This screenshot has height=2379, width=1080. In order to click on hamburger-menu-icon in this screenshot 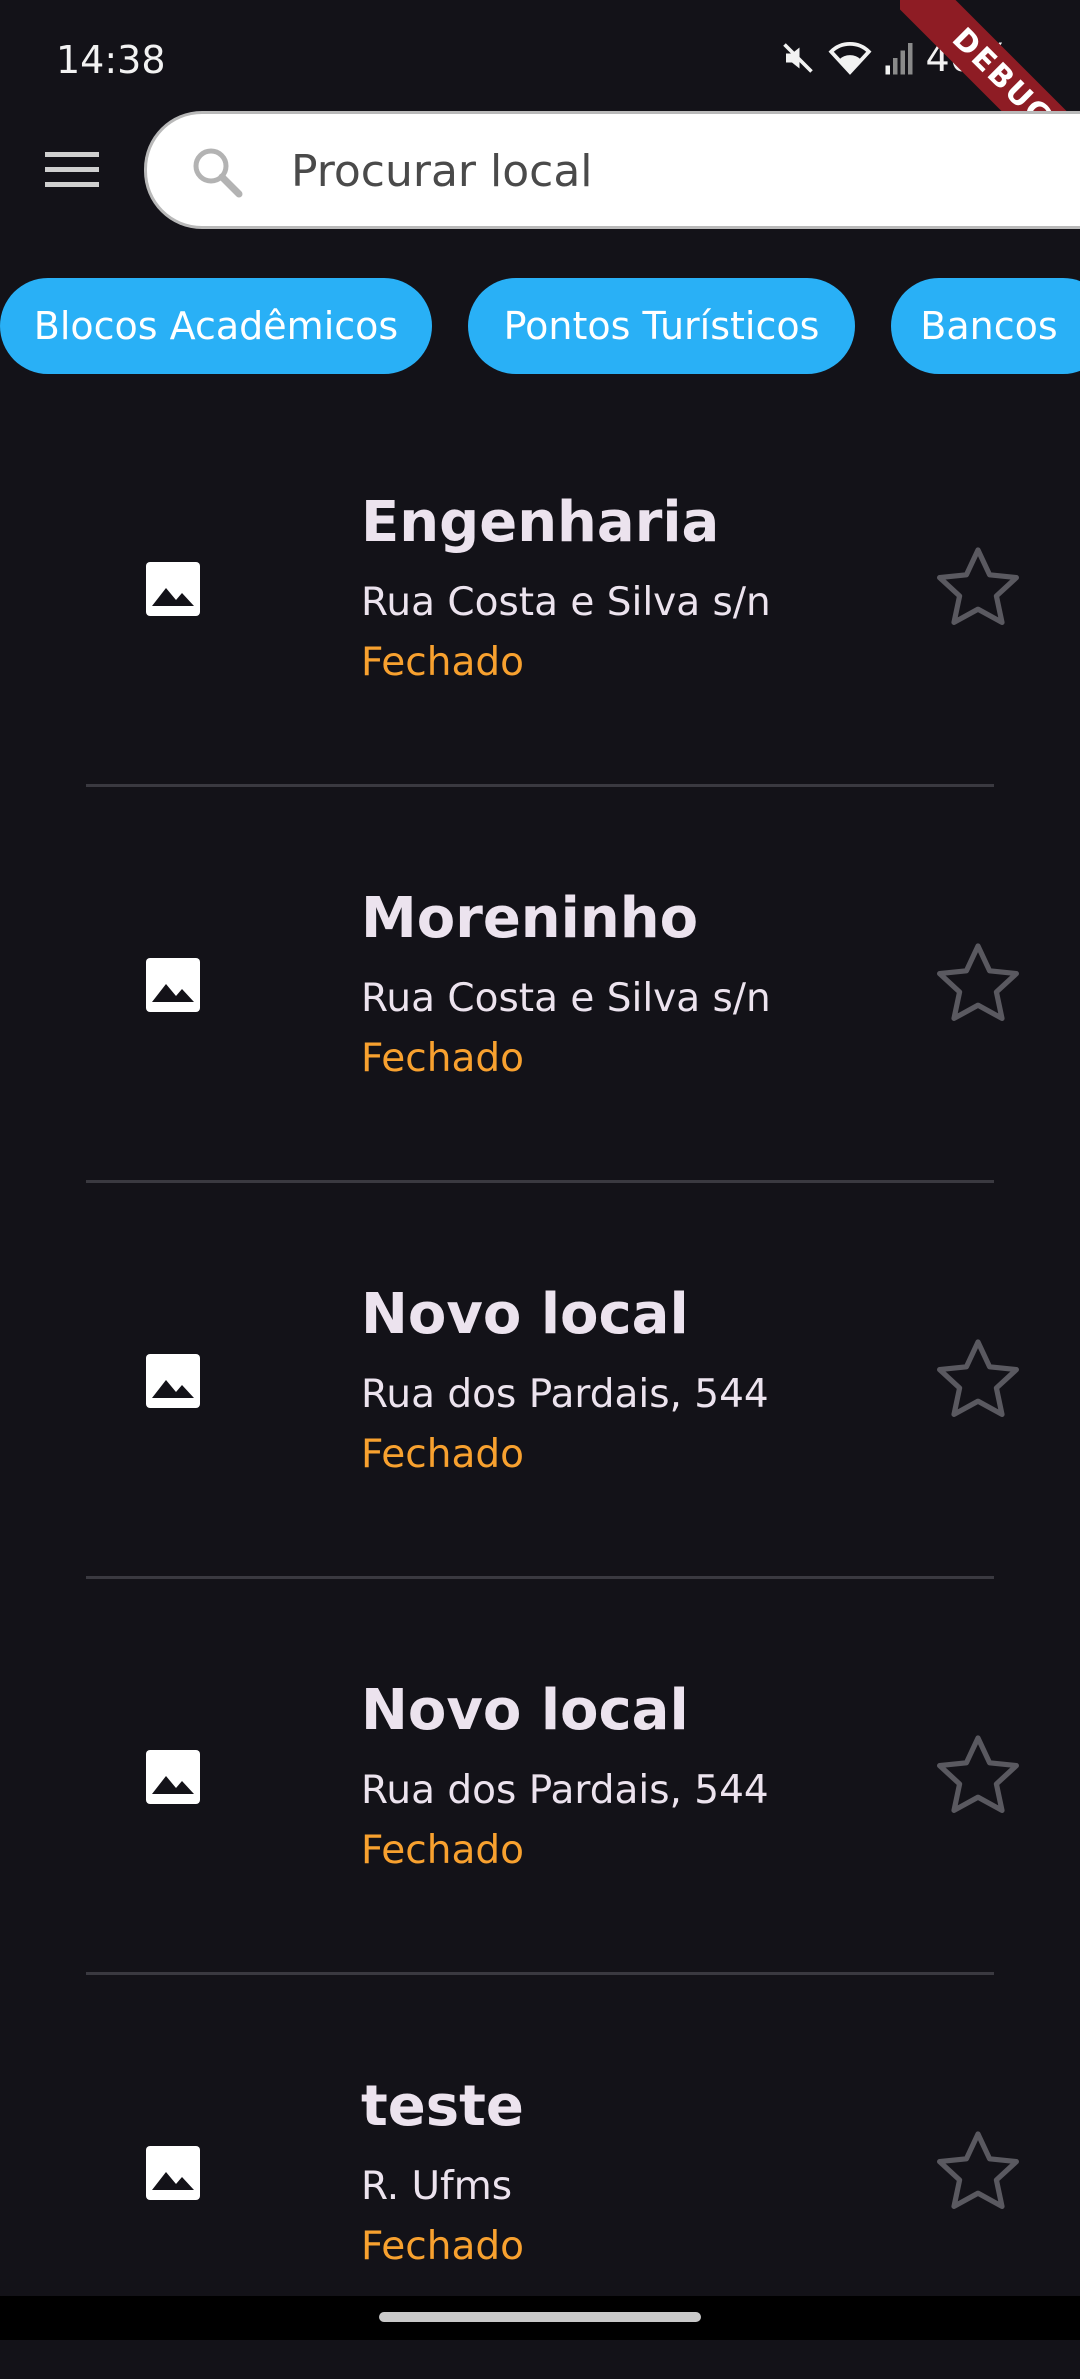, I will do `click(72, 172)`.